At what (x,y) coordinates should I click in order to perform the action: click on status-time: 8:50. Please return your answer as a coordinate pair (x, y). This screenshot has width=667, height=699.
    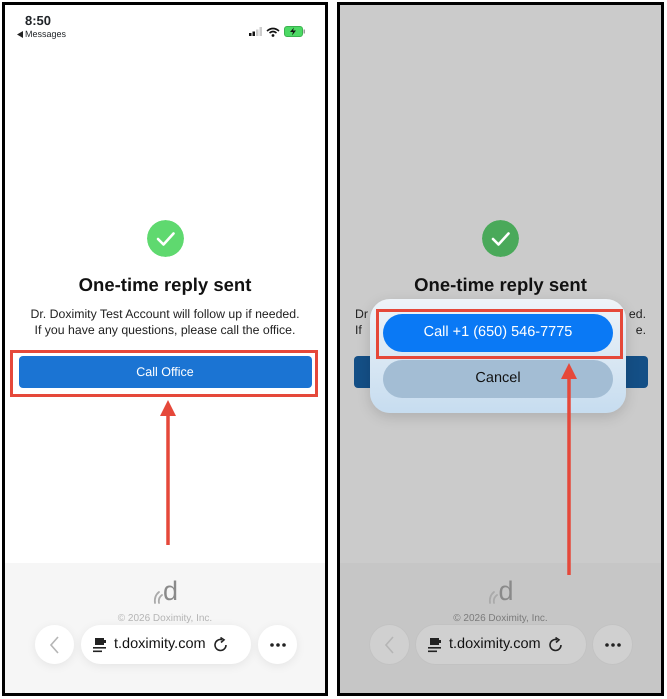
    Looking at the image, I should click on (38, 20).